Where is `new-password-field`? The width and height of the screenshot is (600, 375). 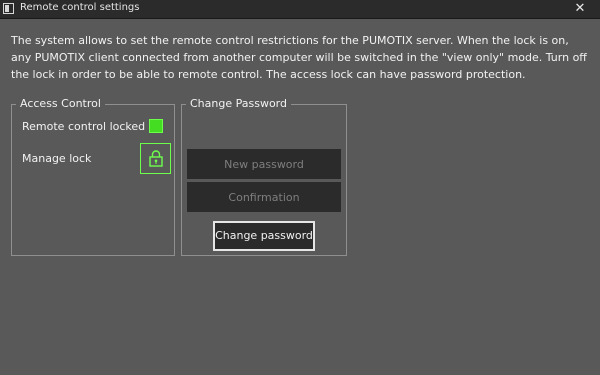 new-password-field is located at coordinates (264, 164).